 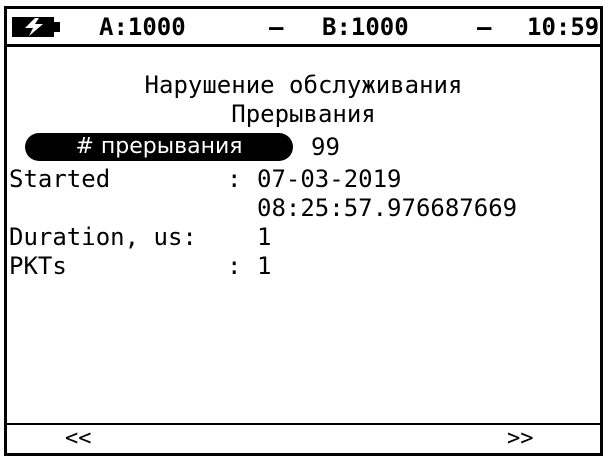 What do you see at coordinates (264, 237) in the screenshot?
I see `duration-value: 1` at bounding box center [264, 237].